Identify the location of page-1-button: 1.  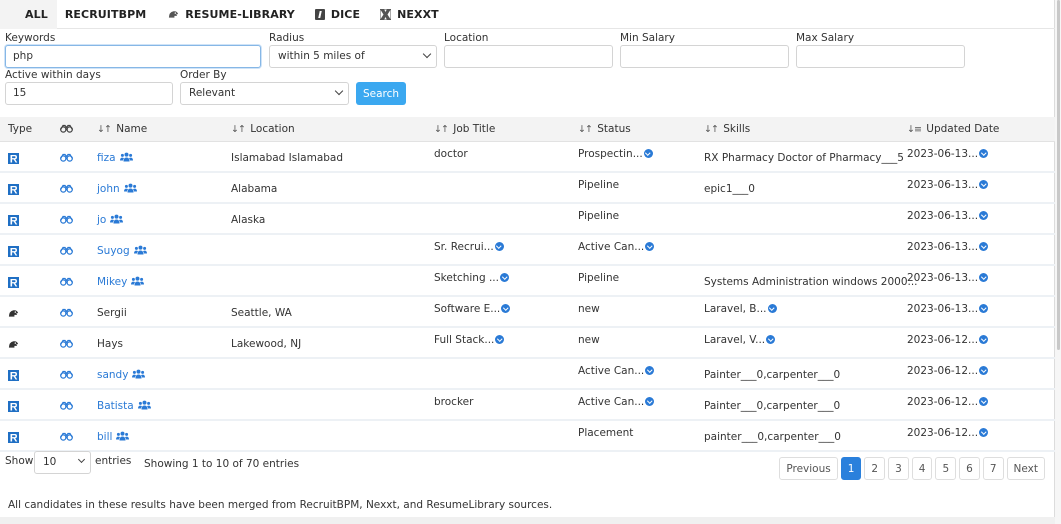
(851, 468).